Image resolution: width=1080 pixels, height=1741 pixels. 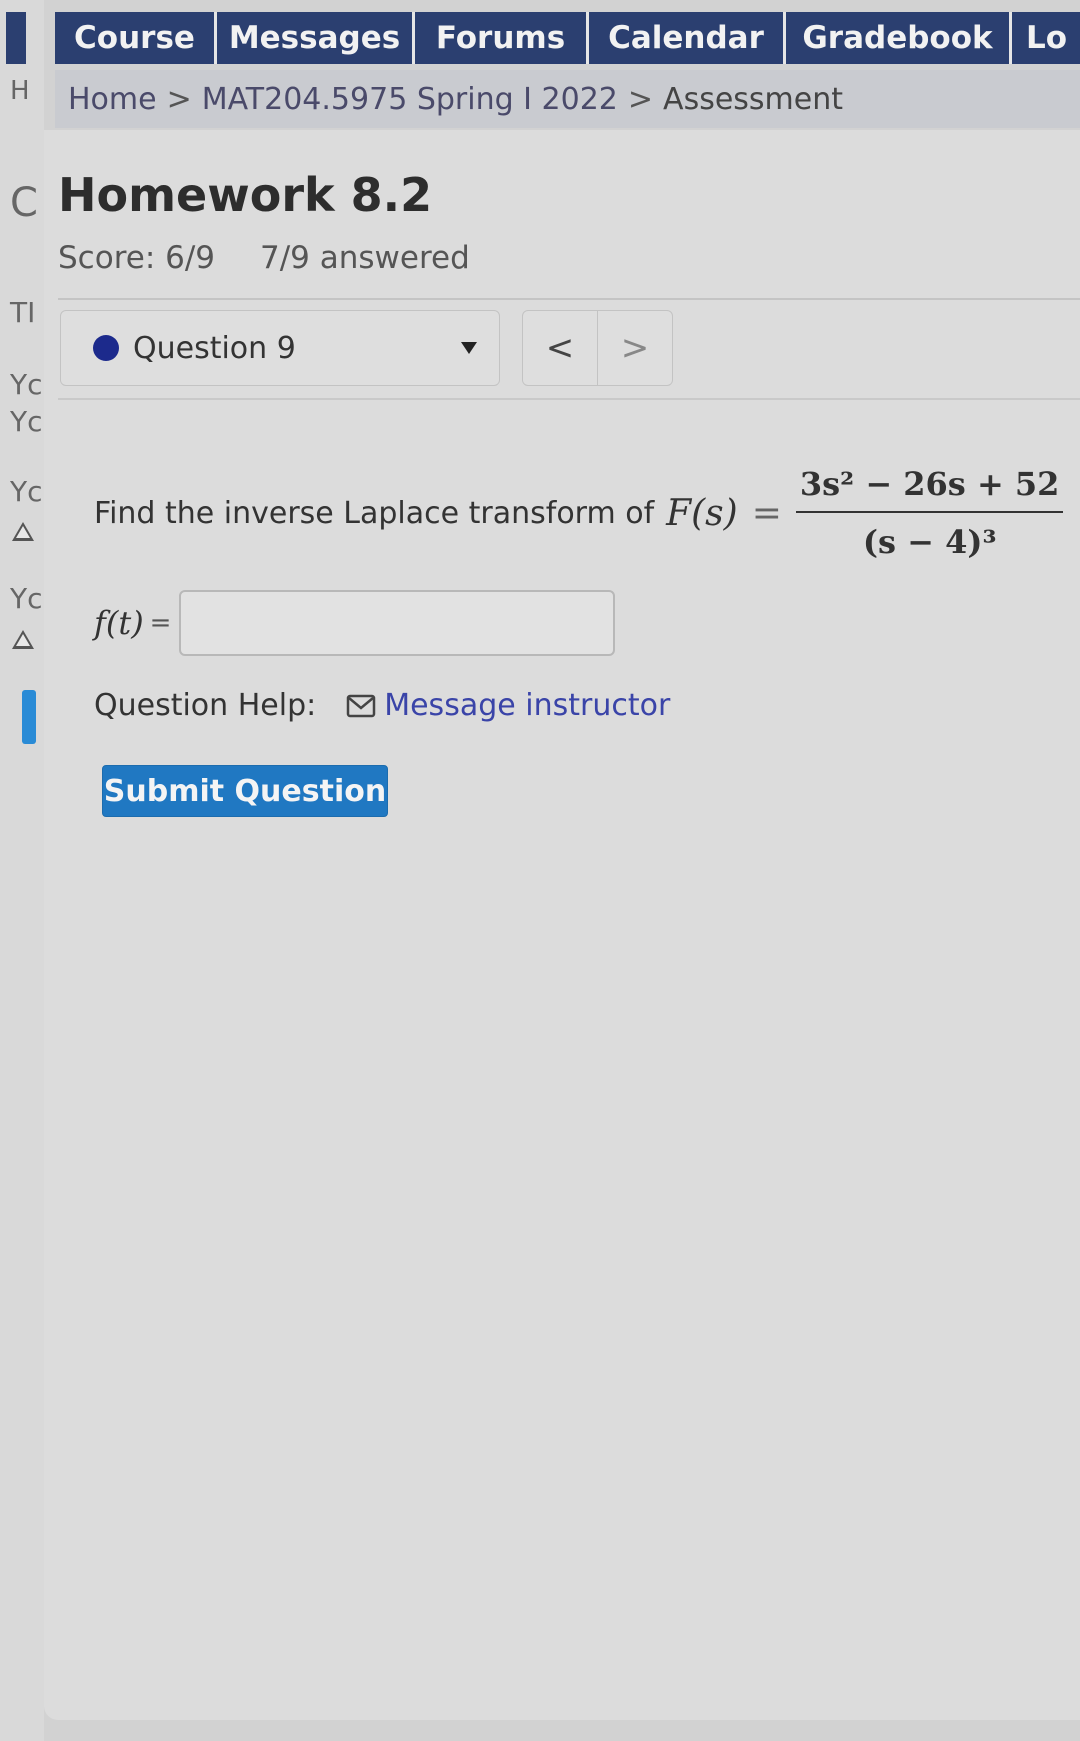 What do you see at coordinates (753, 99) in the screenshot?
I see `breadcrumb-assessment: Assessment` at bounding box center [753, 99].